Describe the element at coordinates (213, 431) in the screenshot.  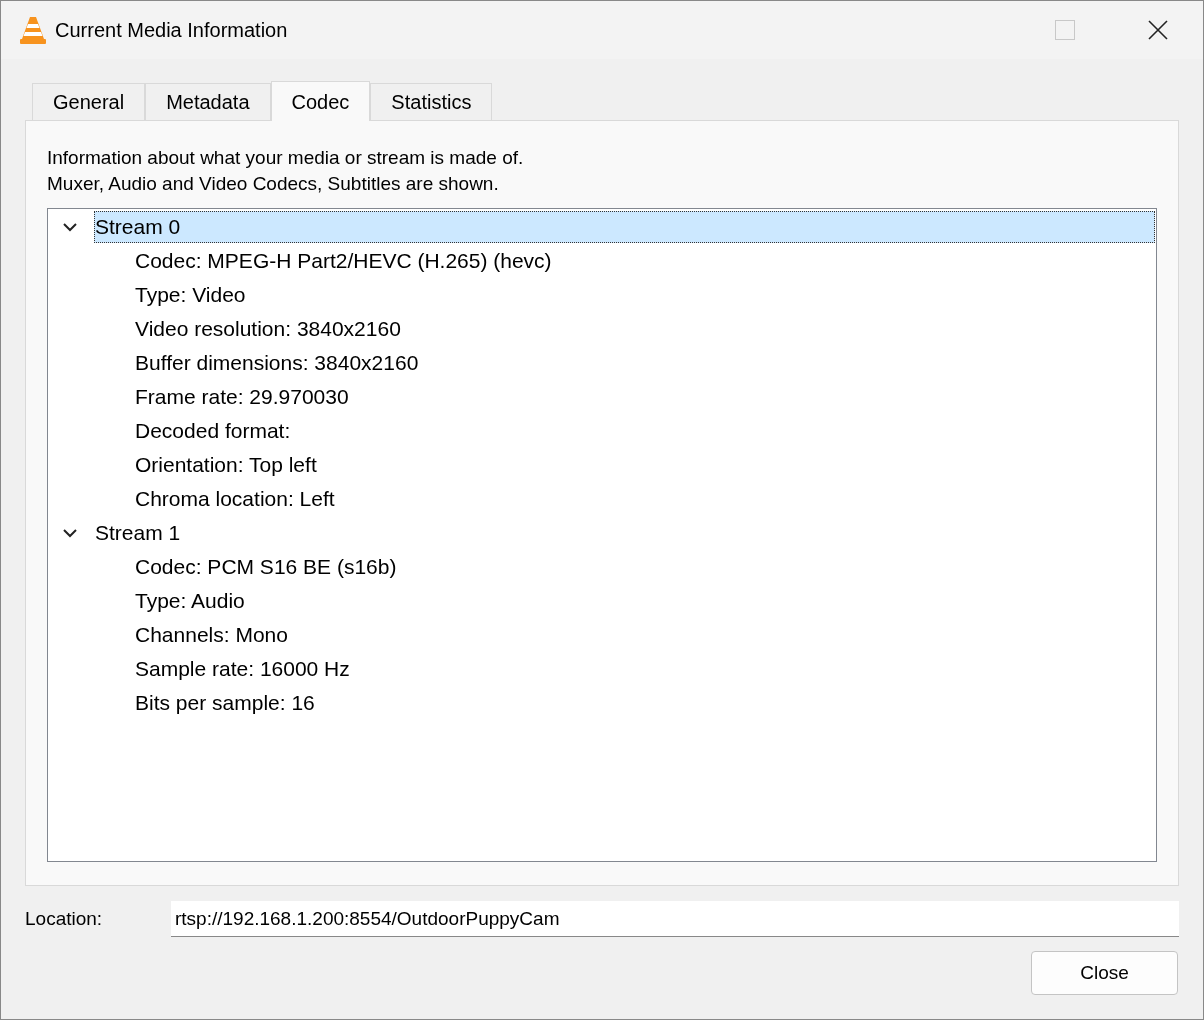
I see `tree-item: Decoded format:` at that location.